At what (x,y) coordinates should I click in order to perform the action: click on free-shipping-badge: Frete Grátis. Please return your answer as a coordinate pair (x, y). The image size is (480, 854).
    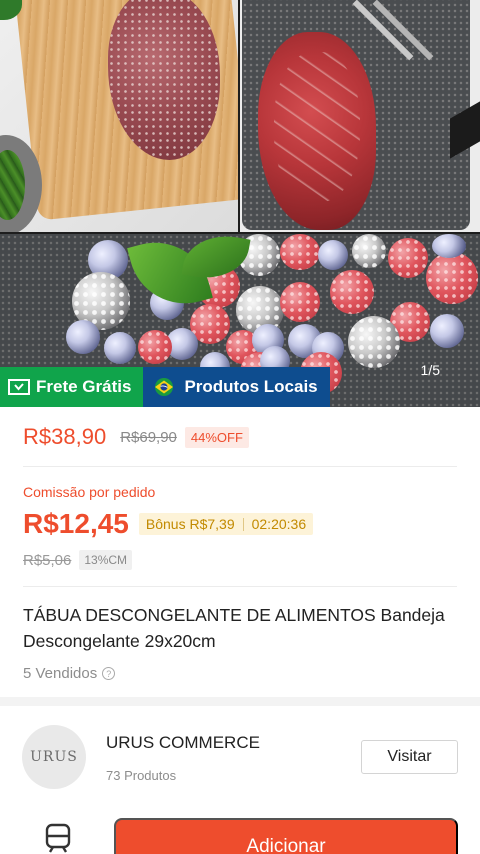
    Looking at the image, I should click on (72, 387).